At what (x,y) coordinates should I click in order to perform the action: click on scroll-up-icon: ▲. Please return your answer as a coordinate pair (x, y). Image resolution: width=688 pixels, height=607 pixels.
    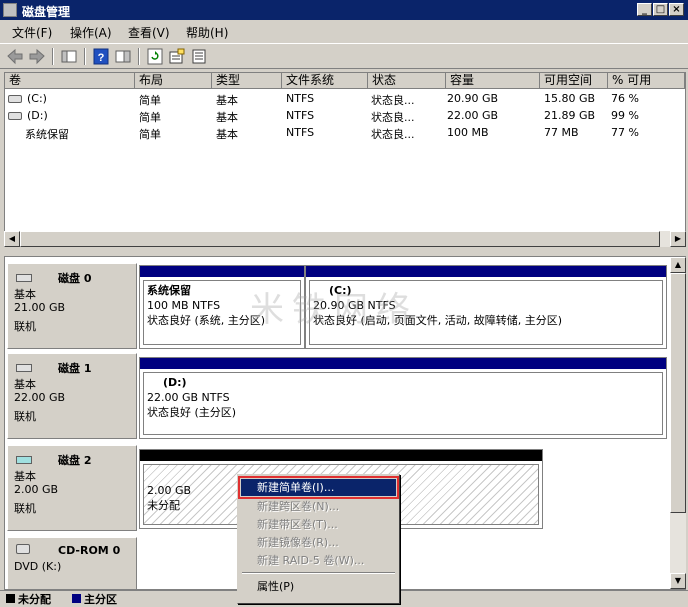
    Looking at the image, I should click on (678, 265).